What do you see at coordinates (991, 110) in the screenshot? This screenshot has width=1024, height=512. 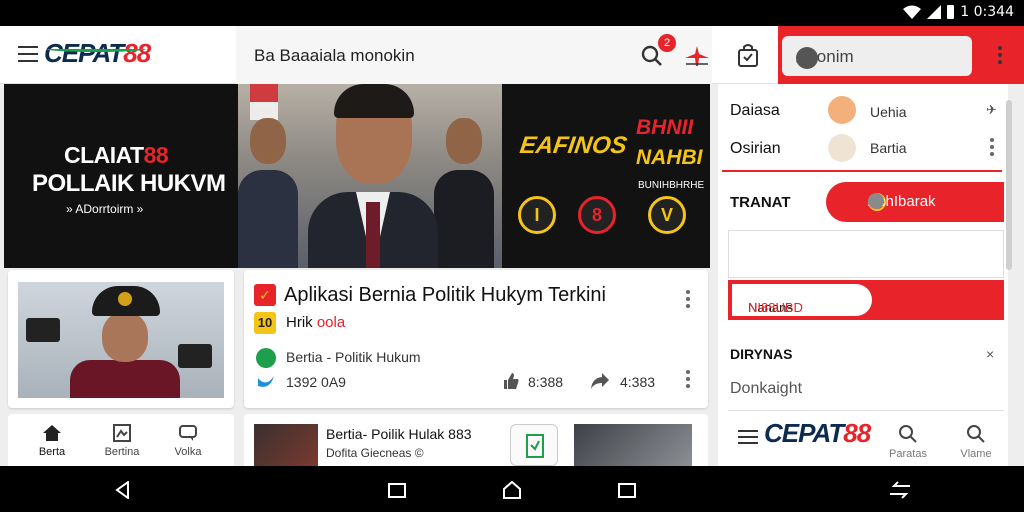 I see `pin-icon: ✈` at bounding box center [991, 110].